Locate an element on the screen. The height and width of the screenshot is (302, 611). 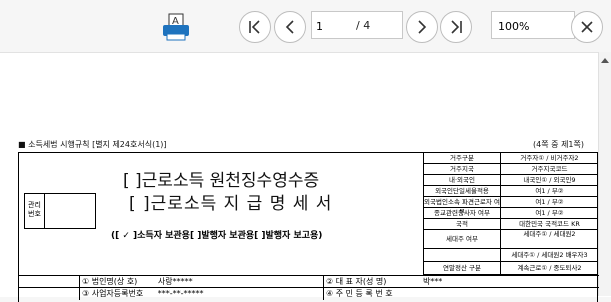
printer-icon: A is located at coordinates (176, 27).